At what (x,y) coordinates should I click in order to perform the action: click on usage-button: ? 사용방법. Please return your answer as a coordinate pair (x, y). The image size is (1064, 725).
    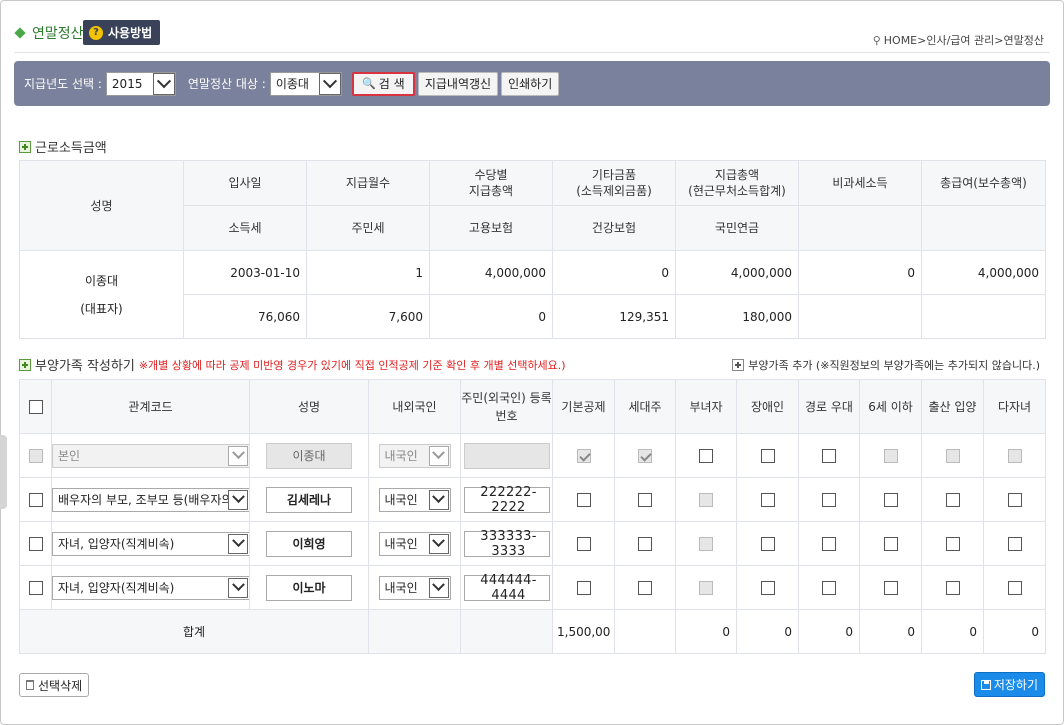
    Looking at the image, I should click on (122, 32).